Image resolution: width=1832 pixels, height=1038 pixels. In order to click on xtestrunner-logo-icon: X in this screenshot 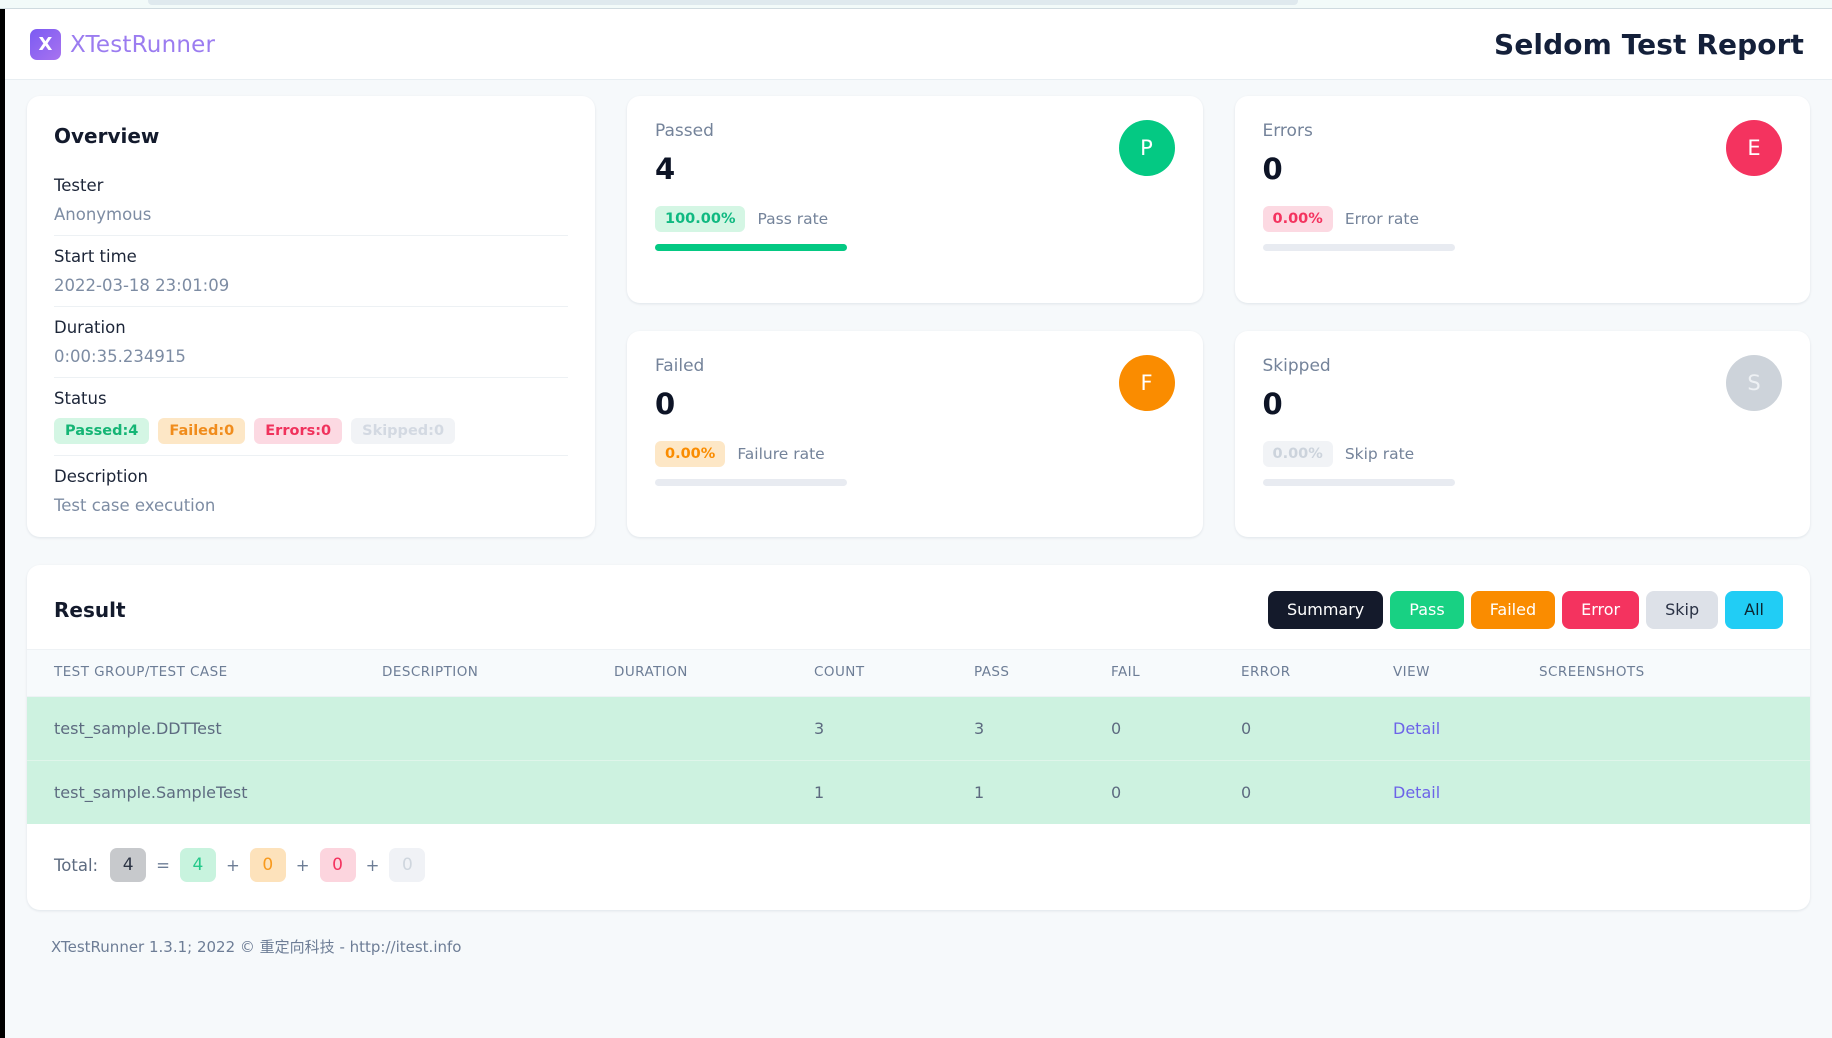, I will do `click(45, 44)`.